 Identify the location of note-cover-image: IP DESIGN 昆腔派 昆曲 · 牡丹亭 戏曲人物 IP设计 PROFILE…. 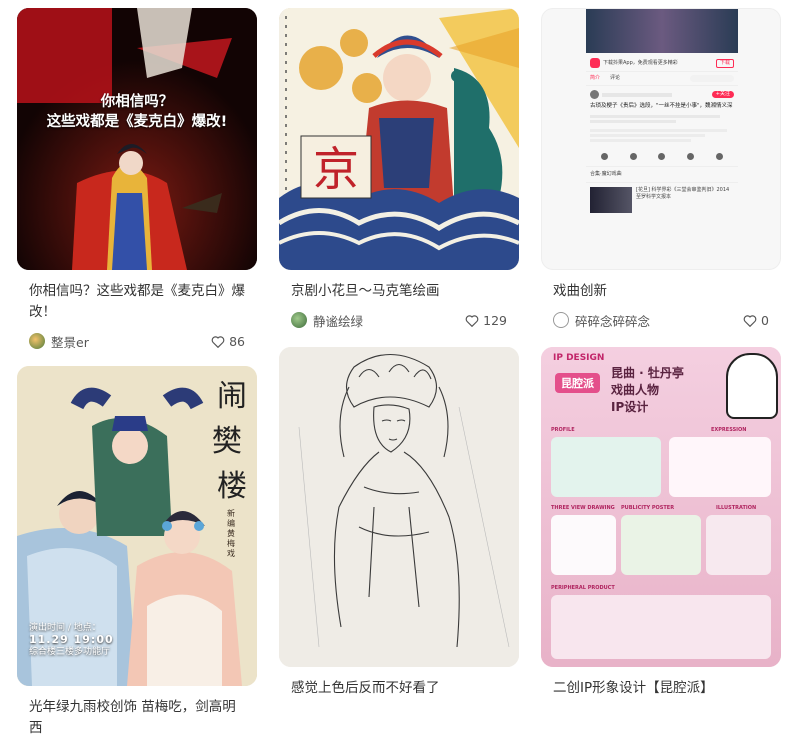
(661, 507).